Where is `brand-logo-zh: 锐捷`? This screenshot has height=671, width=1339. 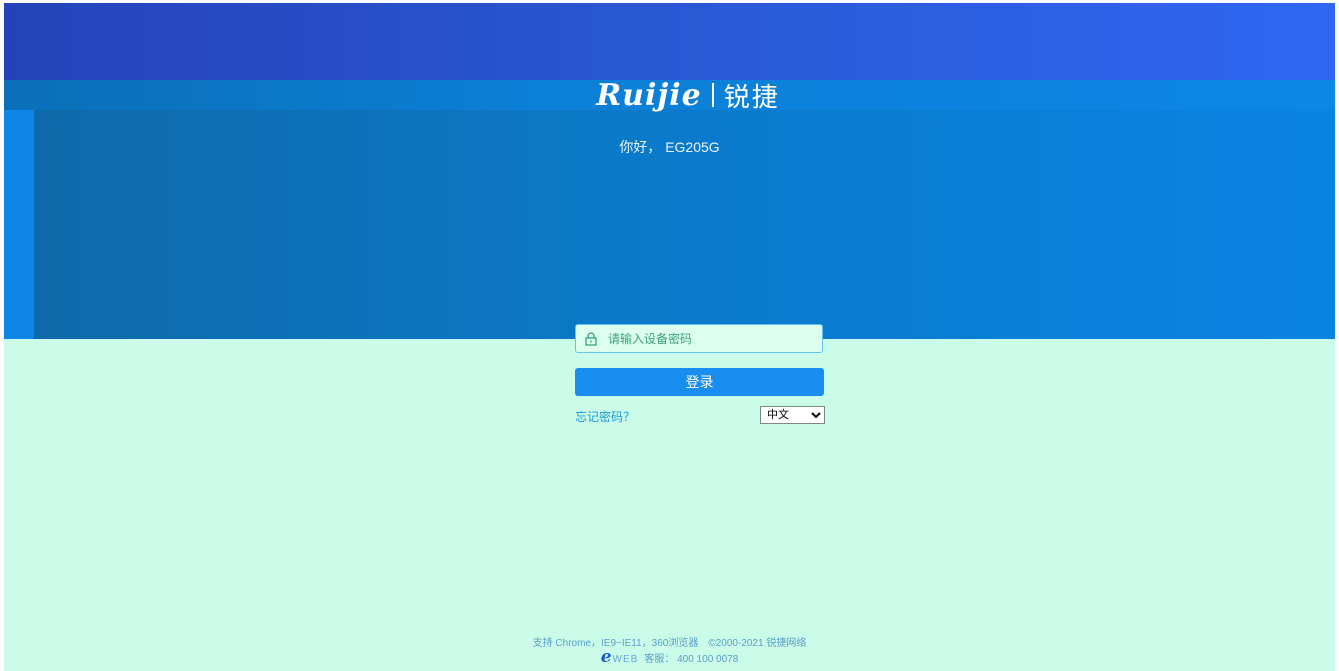 brand-logo-zh: 锐捷 is located at coordinates (751, 97).